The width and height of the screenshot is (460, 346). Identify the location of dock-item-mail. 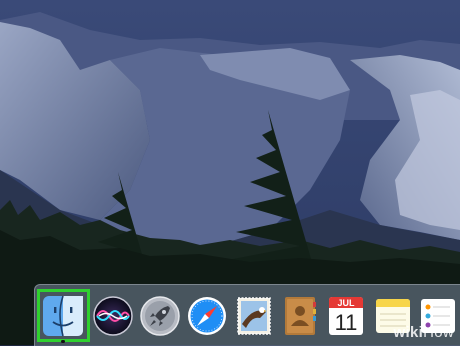
(254, 316).